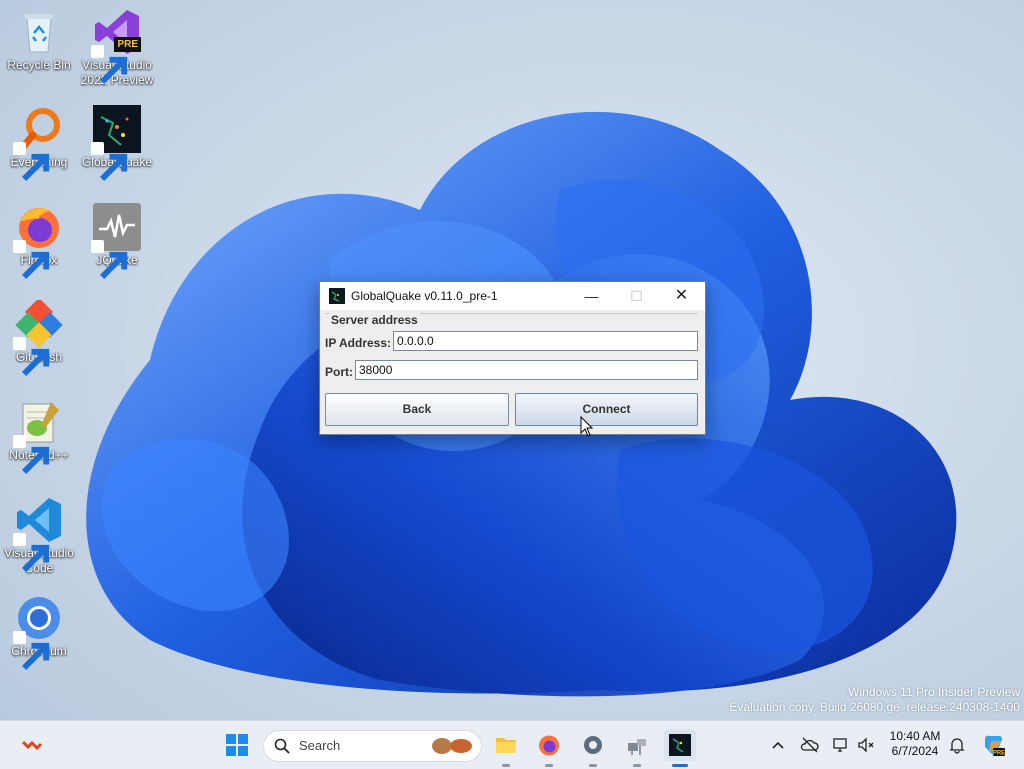 Image resolution: width=1024 pixels, height=769 pixels. Describe the element at coordinates (320, 745) in the screenshot. I see `search-placeholder: Search` at that location.